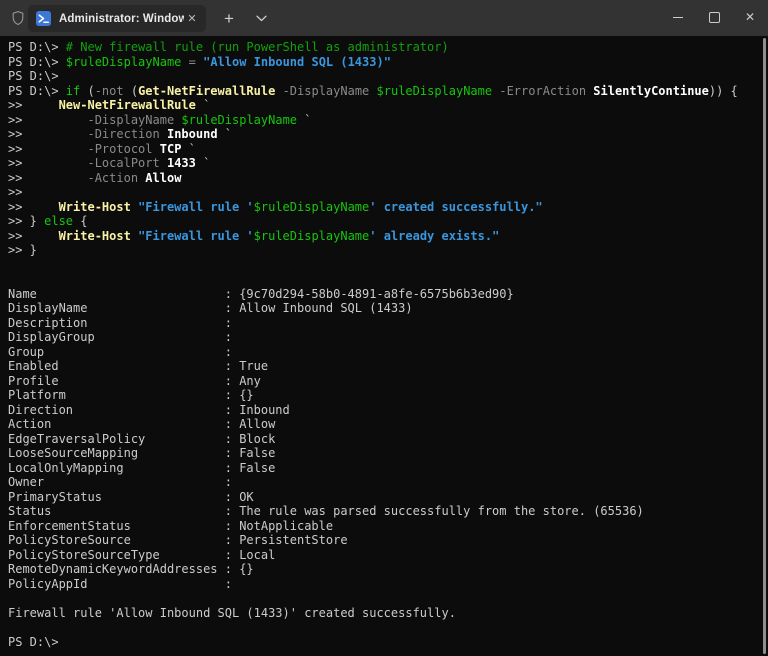  What do you see at coordinates (109, 163) in the screenshot?
I see `terminal-line: >> -LocalPort 1433 `` at bounding box center [109, 163].